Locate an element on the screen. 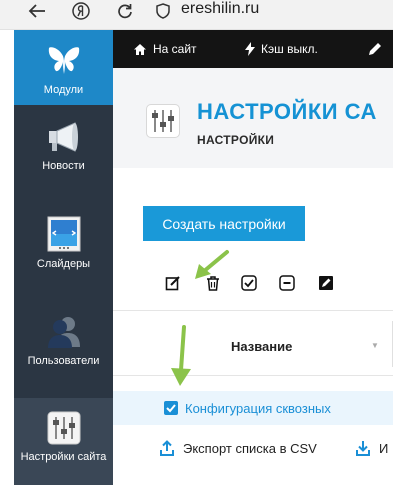  reload-button is located at coordinates (125, 11).